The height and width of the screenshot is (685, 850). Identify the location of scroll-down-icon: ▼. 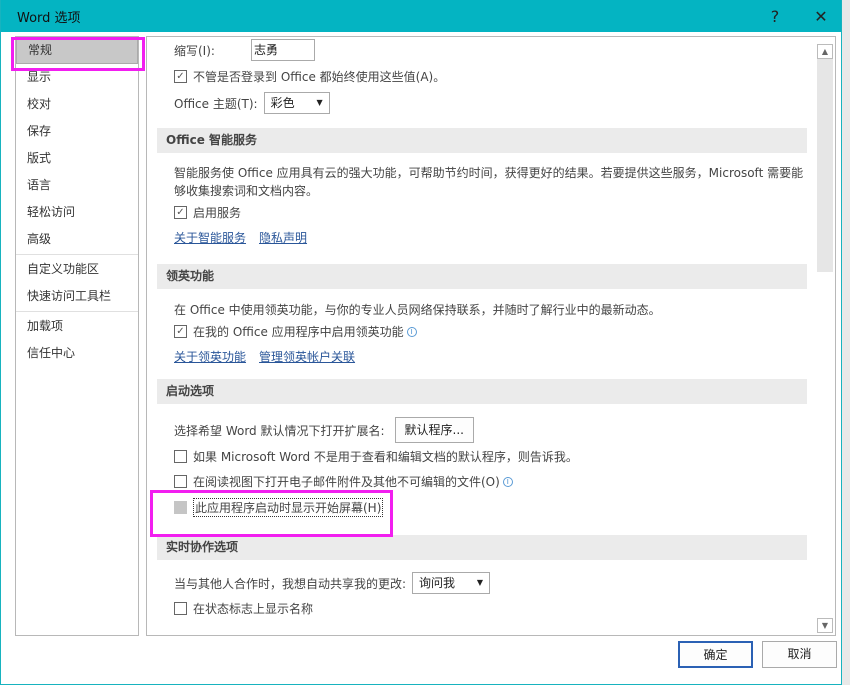
(825, 625).